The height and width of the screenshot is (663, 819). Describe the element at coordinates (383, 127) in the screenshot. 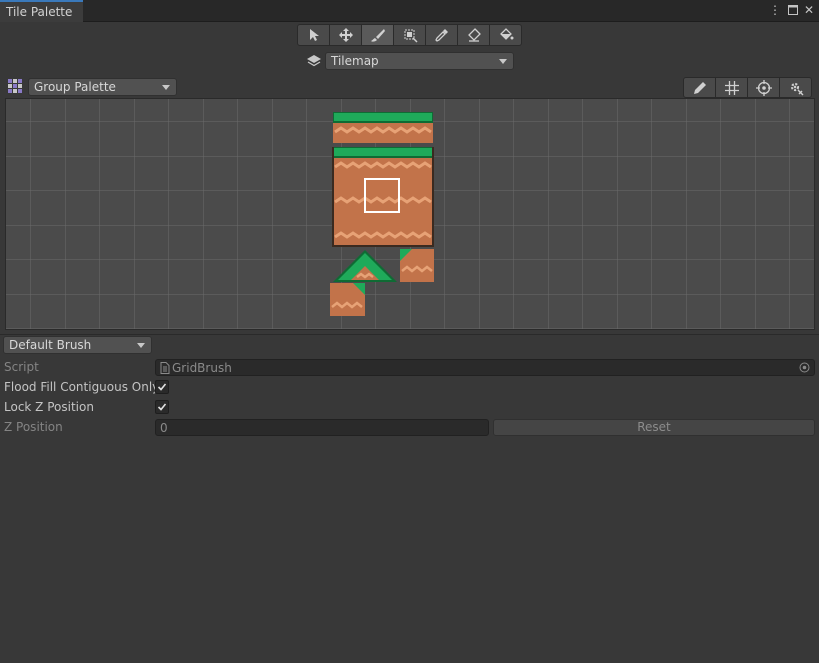

I see `tile-grass-top-strip` at that location.